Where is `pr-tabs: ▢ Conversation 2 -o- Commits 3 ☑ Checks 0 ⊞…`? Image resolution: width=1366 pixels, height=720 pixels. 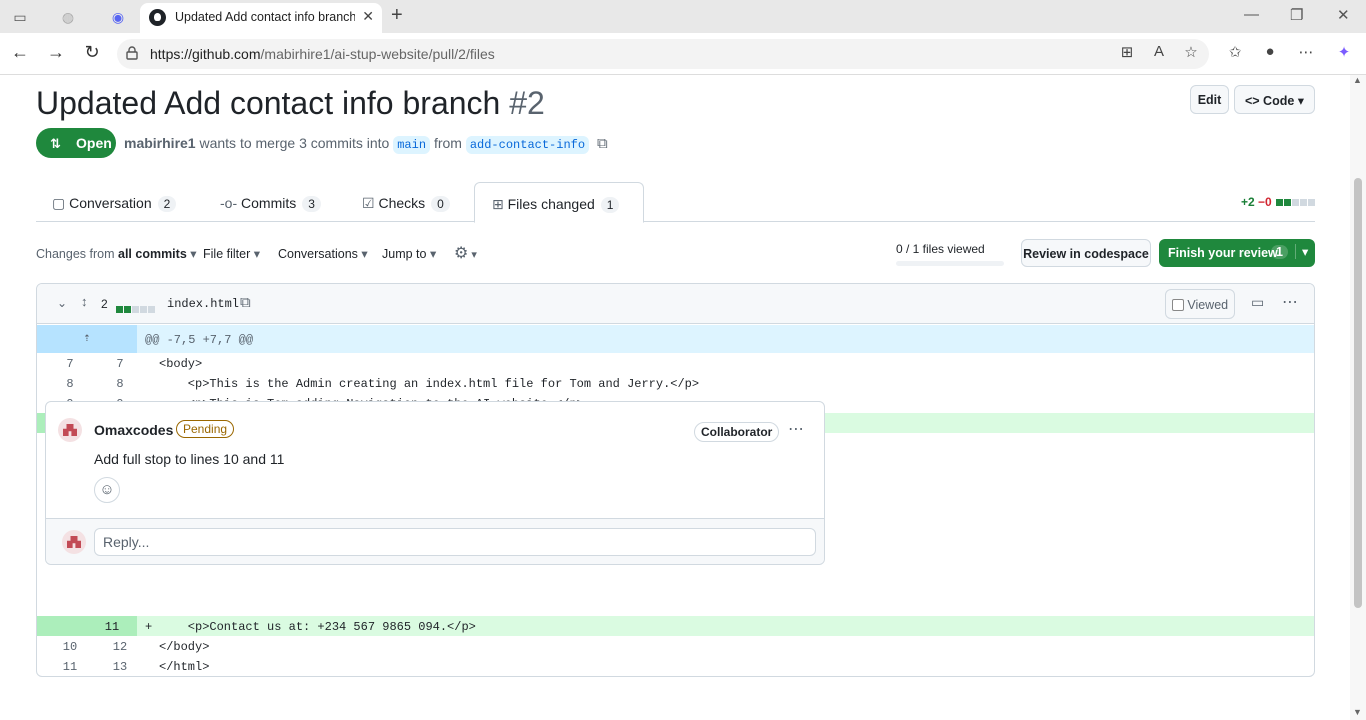 pr-tabs: ▢ Conversation 2 -o- Commits 3 ☑ Checks 0 ⊞… is located at coordinates (675, 202).